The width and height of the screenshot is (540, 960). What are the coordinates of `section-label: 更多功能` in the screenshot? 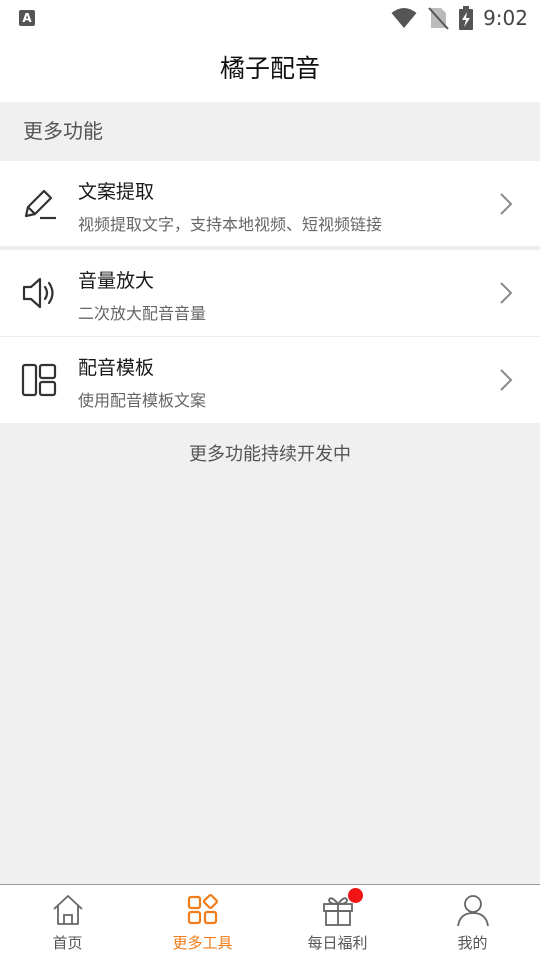 It's located at (63, 131).